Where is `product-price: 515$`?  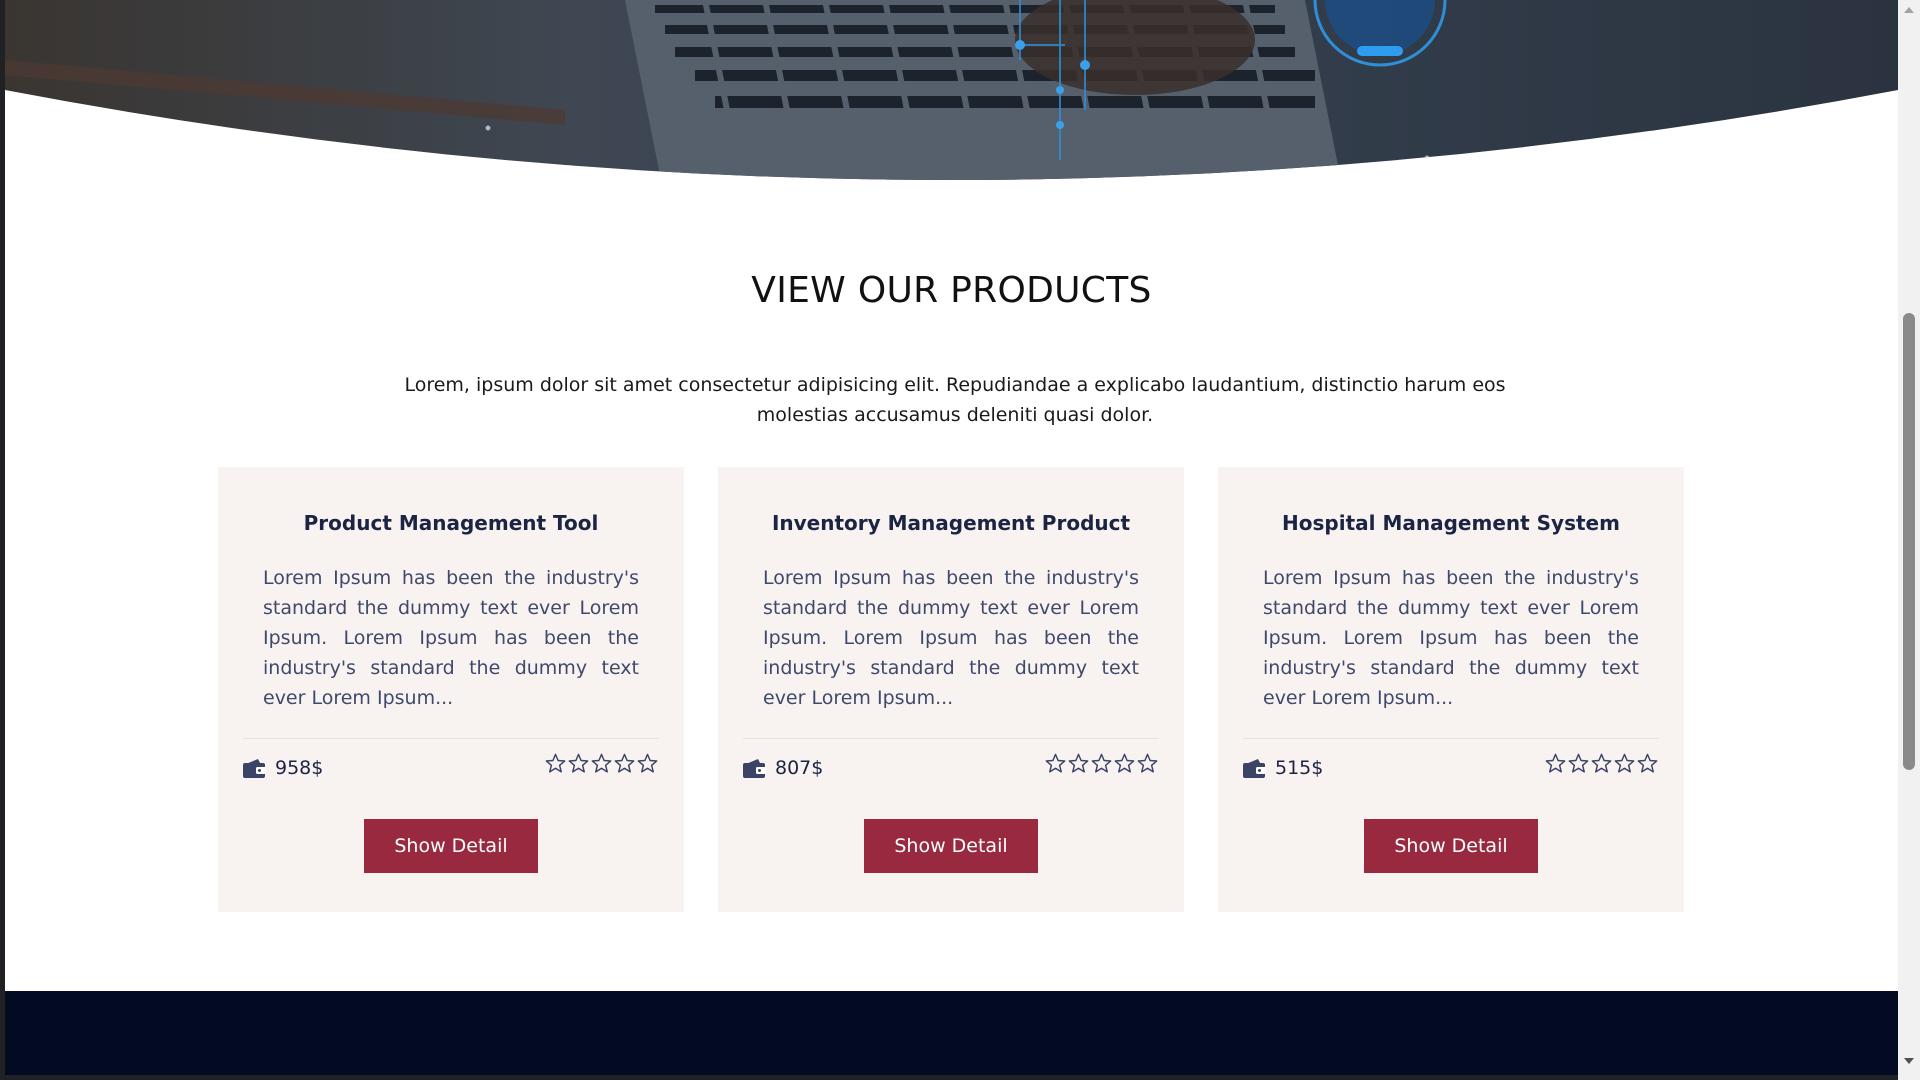 product-price: 515$ is located at coordinates (1299, 768).